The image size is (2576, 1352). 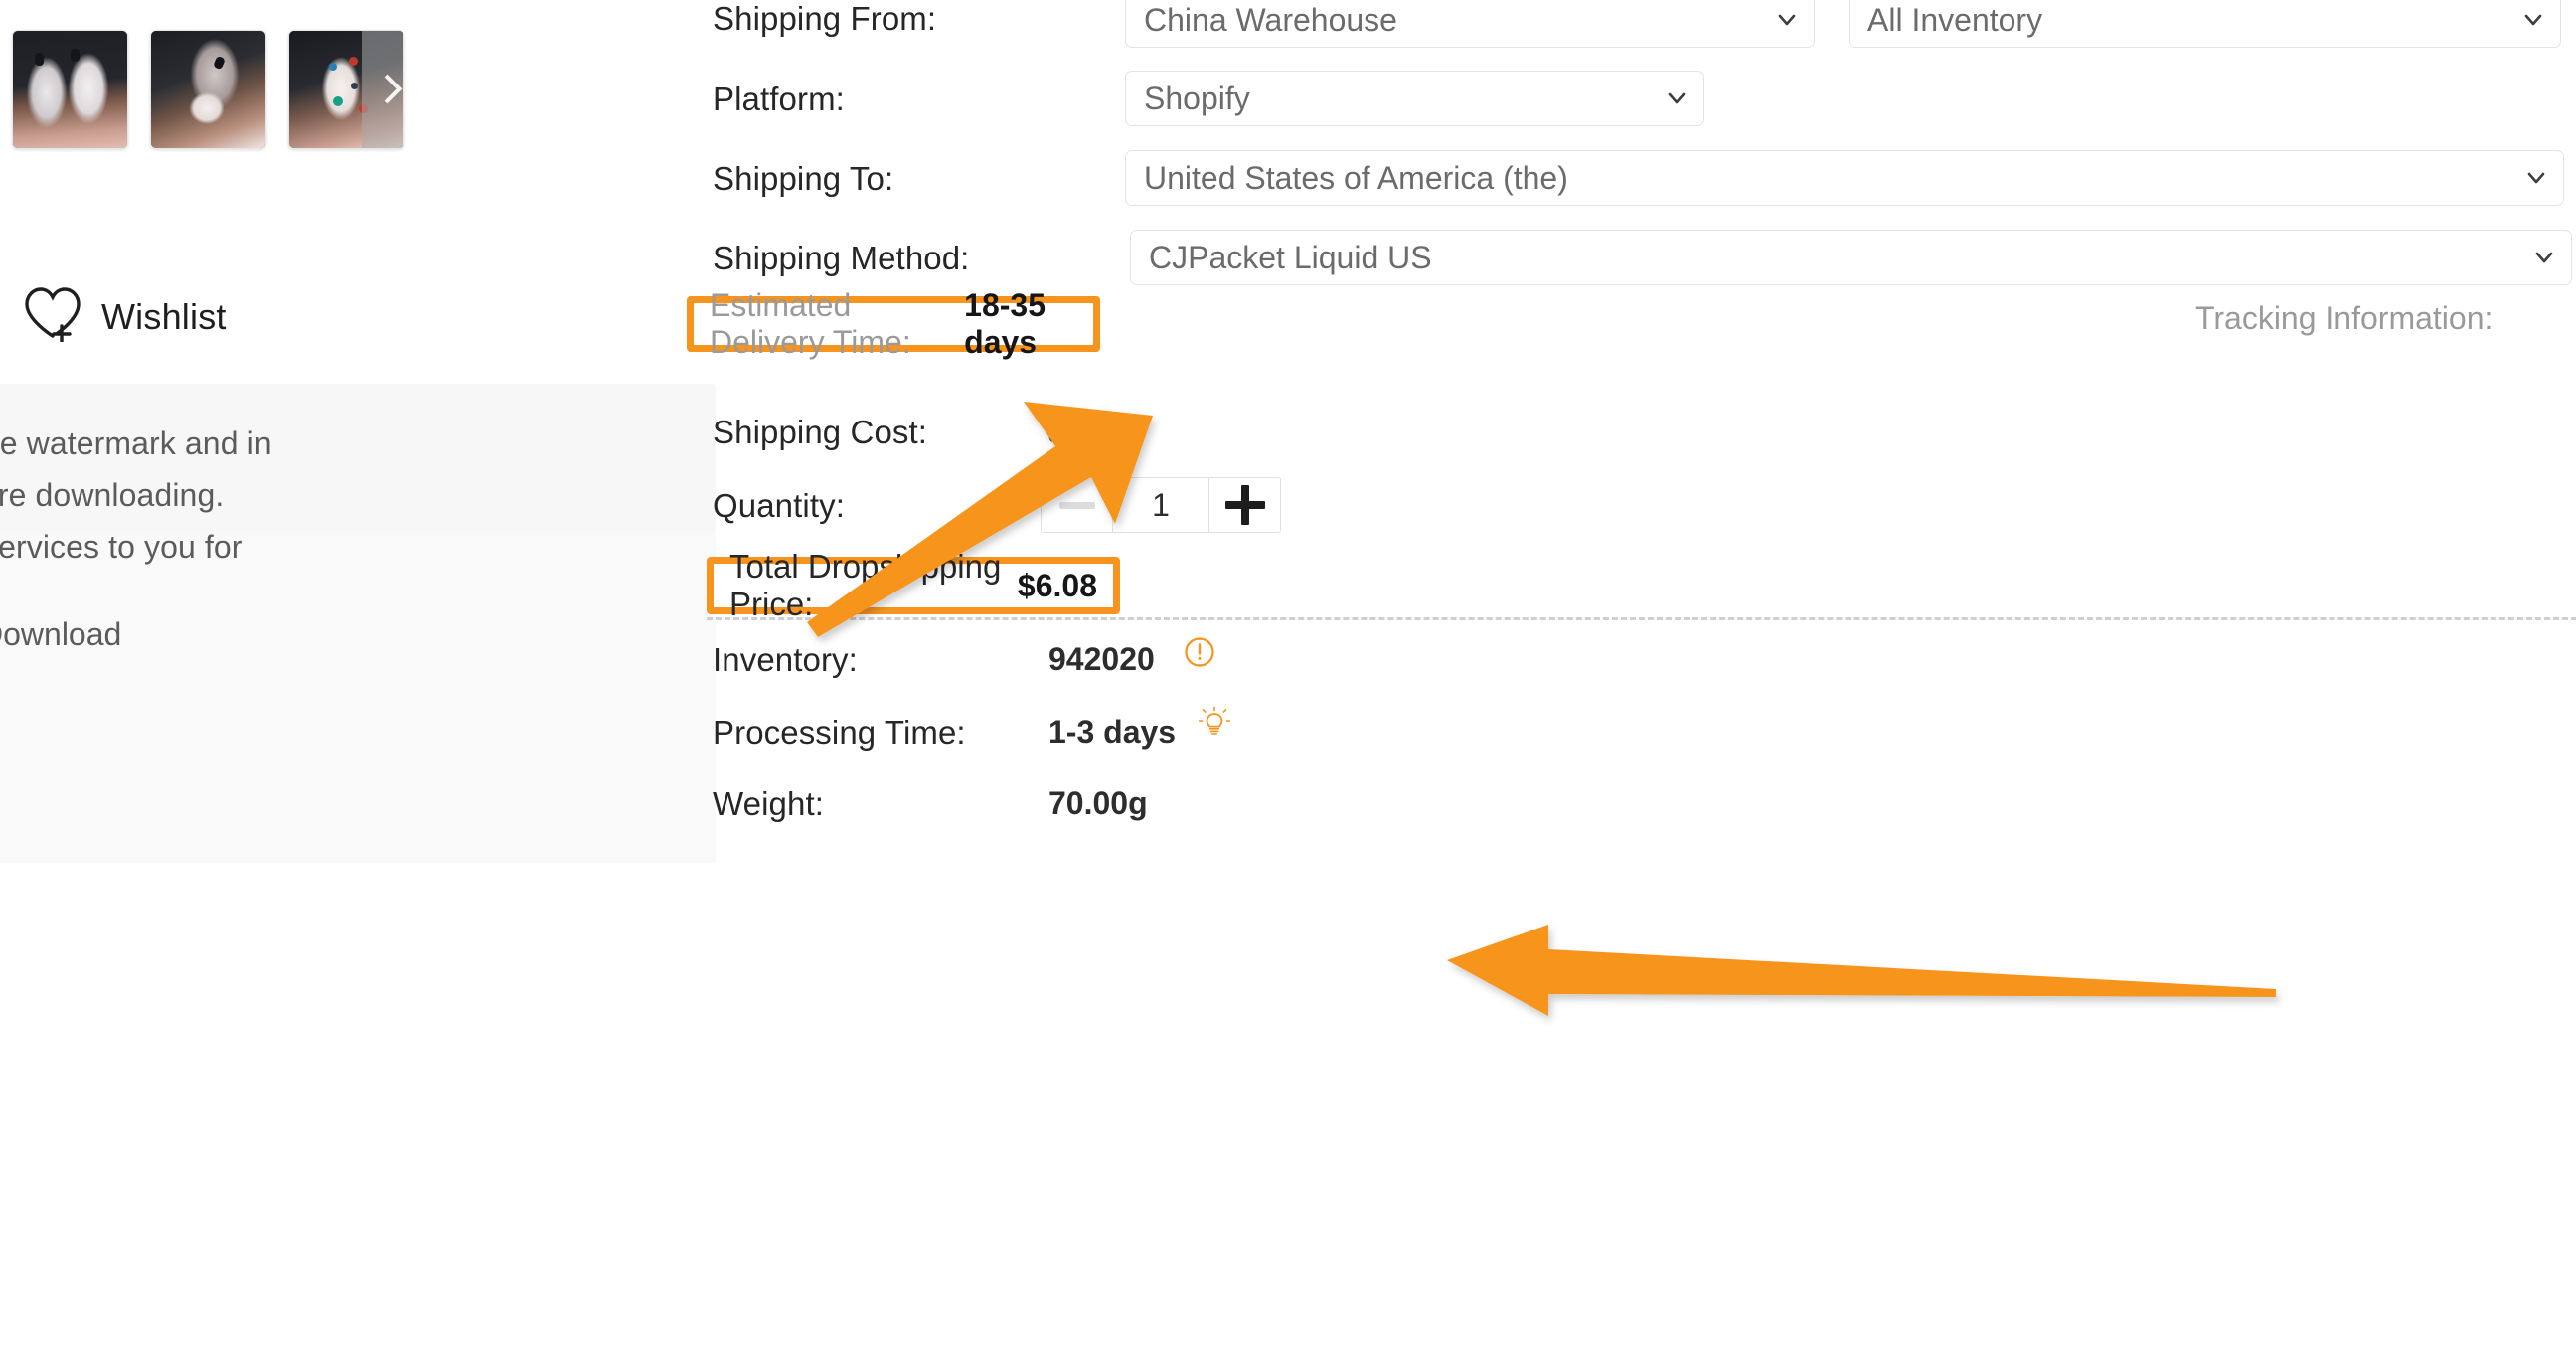 What do you see at coordinates (1199, 655) in the screenshot?
I see `exclamation-circle-icon` at bounding box center [1199, 655].